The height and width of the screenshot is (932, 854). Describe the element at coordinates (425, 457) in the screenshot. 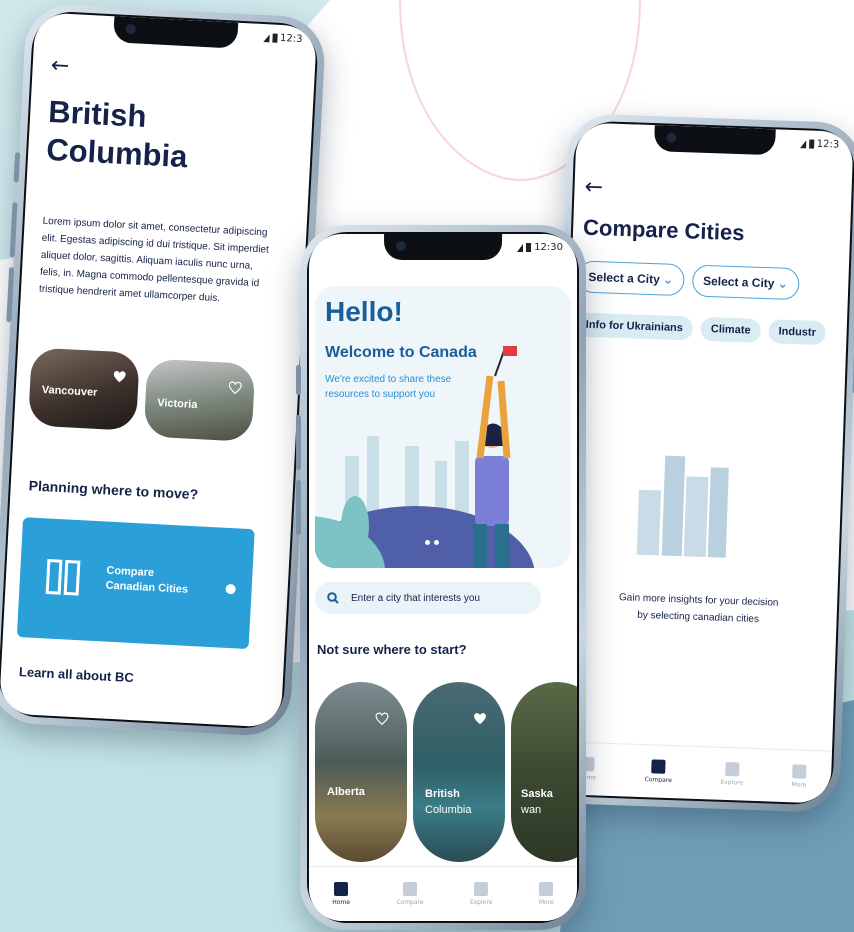

I see `welcome-illustration` at that location.